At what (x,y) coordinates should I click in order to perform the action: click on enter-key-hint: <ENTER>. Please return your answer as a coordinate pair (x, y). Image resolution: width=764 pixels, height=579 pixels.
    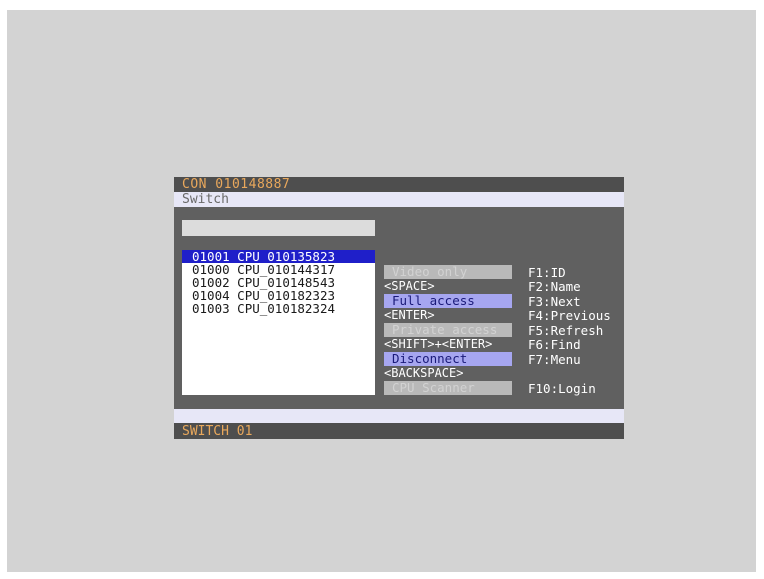
    Looking at the image, I should click on (409, 315).